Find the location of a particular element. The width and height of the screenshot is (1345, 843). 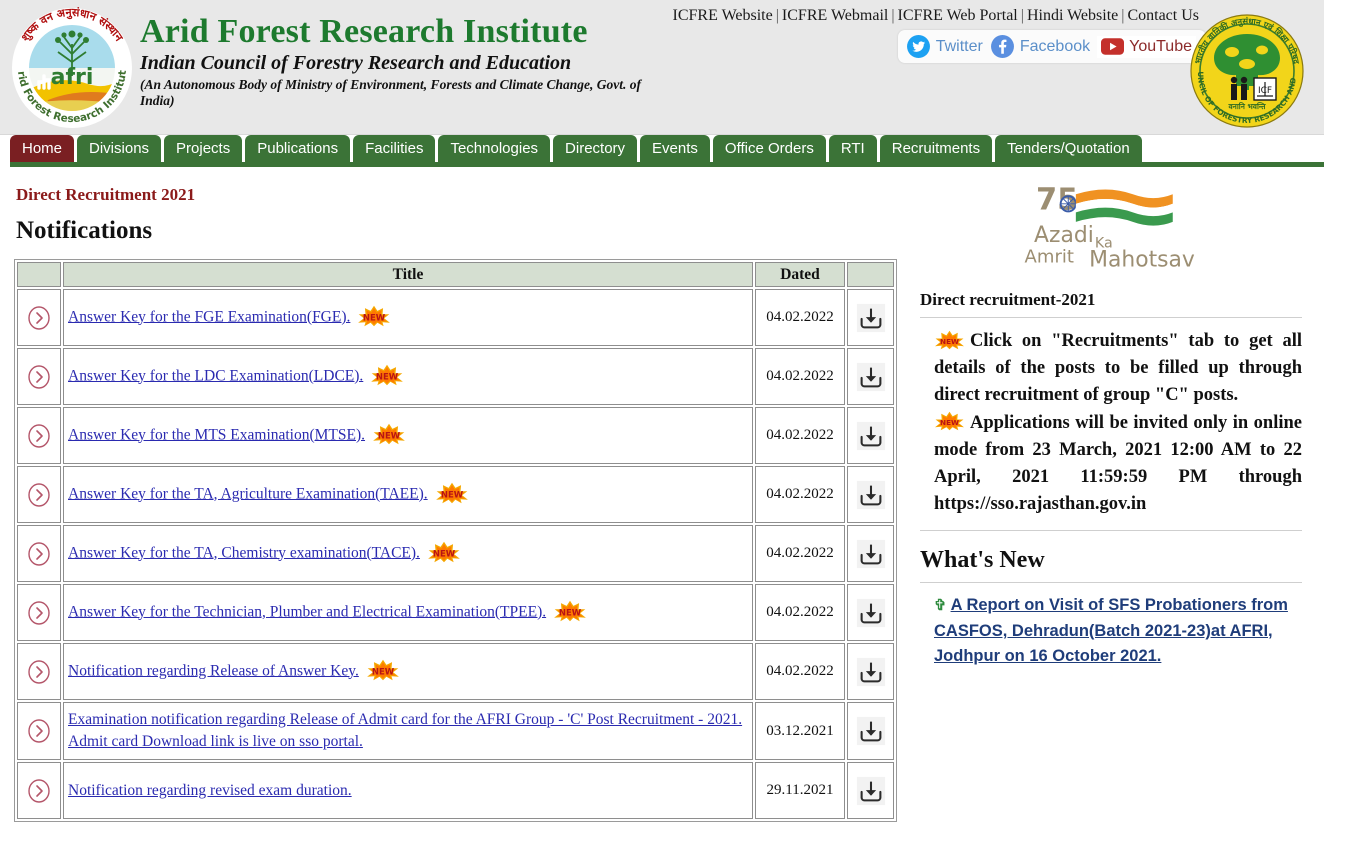

nav-item-technologies: Technologies is located at coordinates (494, 150).